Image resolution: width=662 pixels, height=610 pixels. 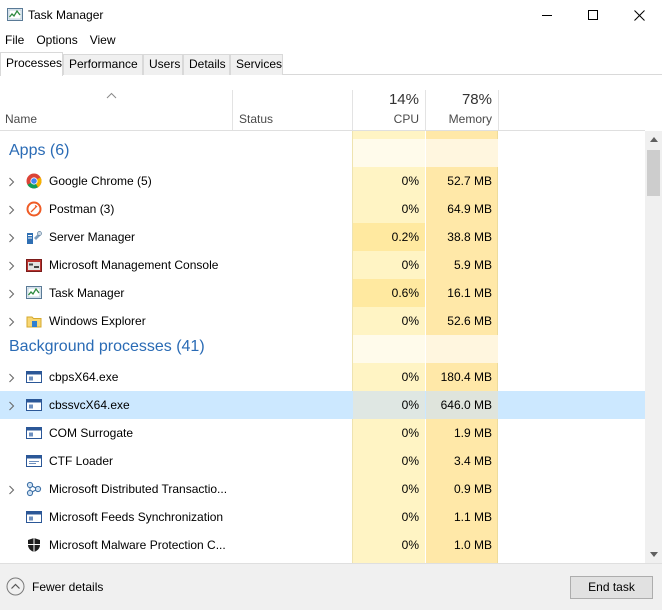 What do you see at coordinates (82, 209) in the screenshot?
I see `process-name: Postman (3)` at bounding box center [82, 209].